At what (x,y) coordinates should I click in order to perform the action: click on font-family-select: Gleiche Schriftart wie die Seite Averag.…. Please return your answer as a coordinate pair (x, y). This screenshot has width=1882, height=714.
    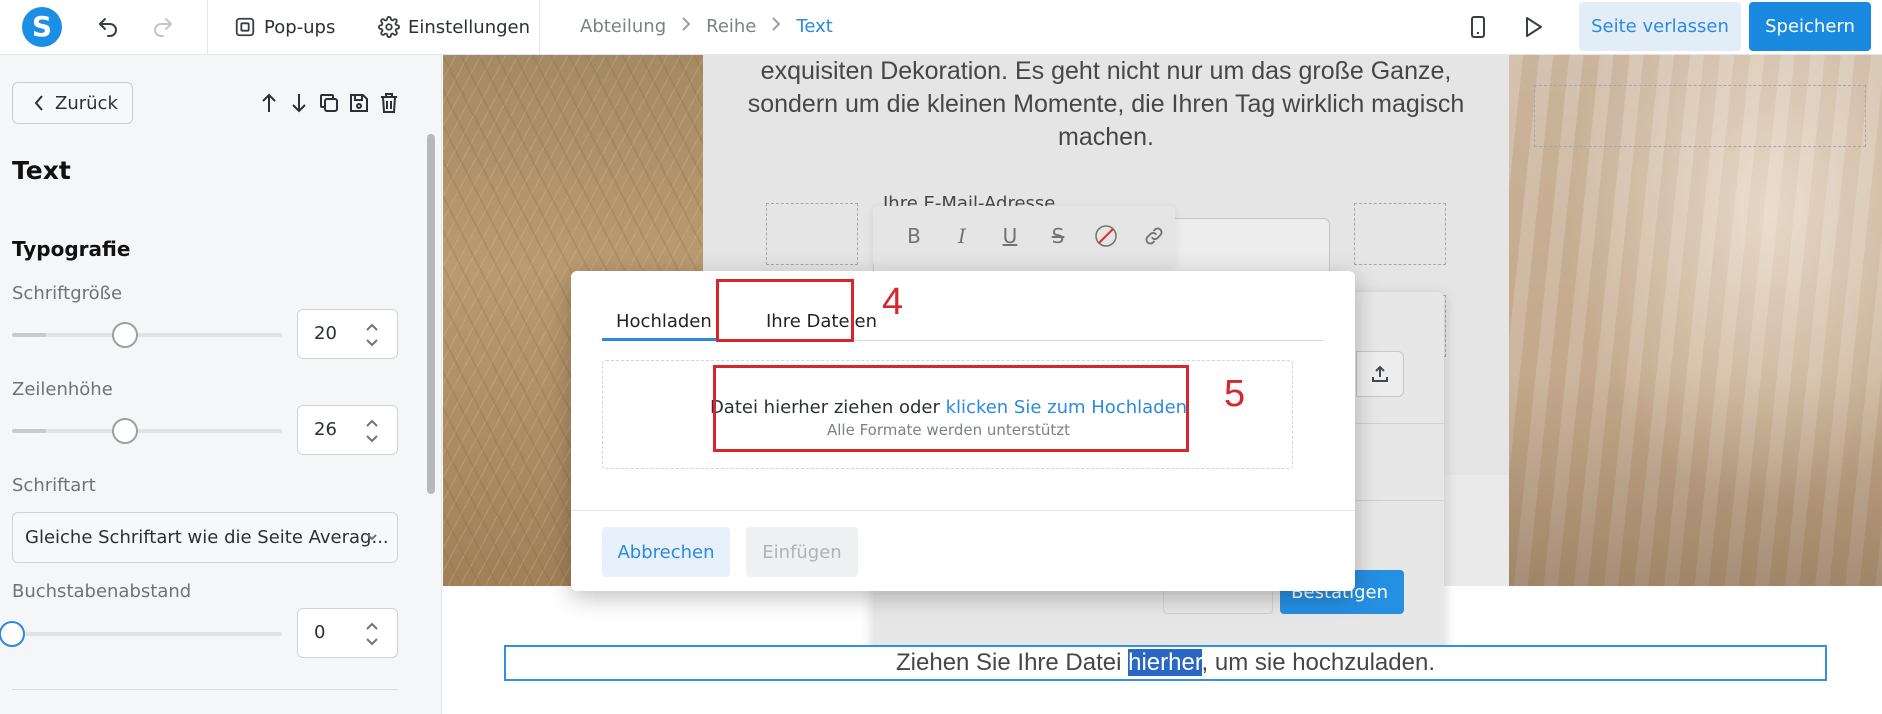
    Looking at the image, I should click on (205, 537).